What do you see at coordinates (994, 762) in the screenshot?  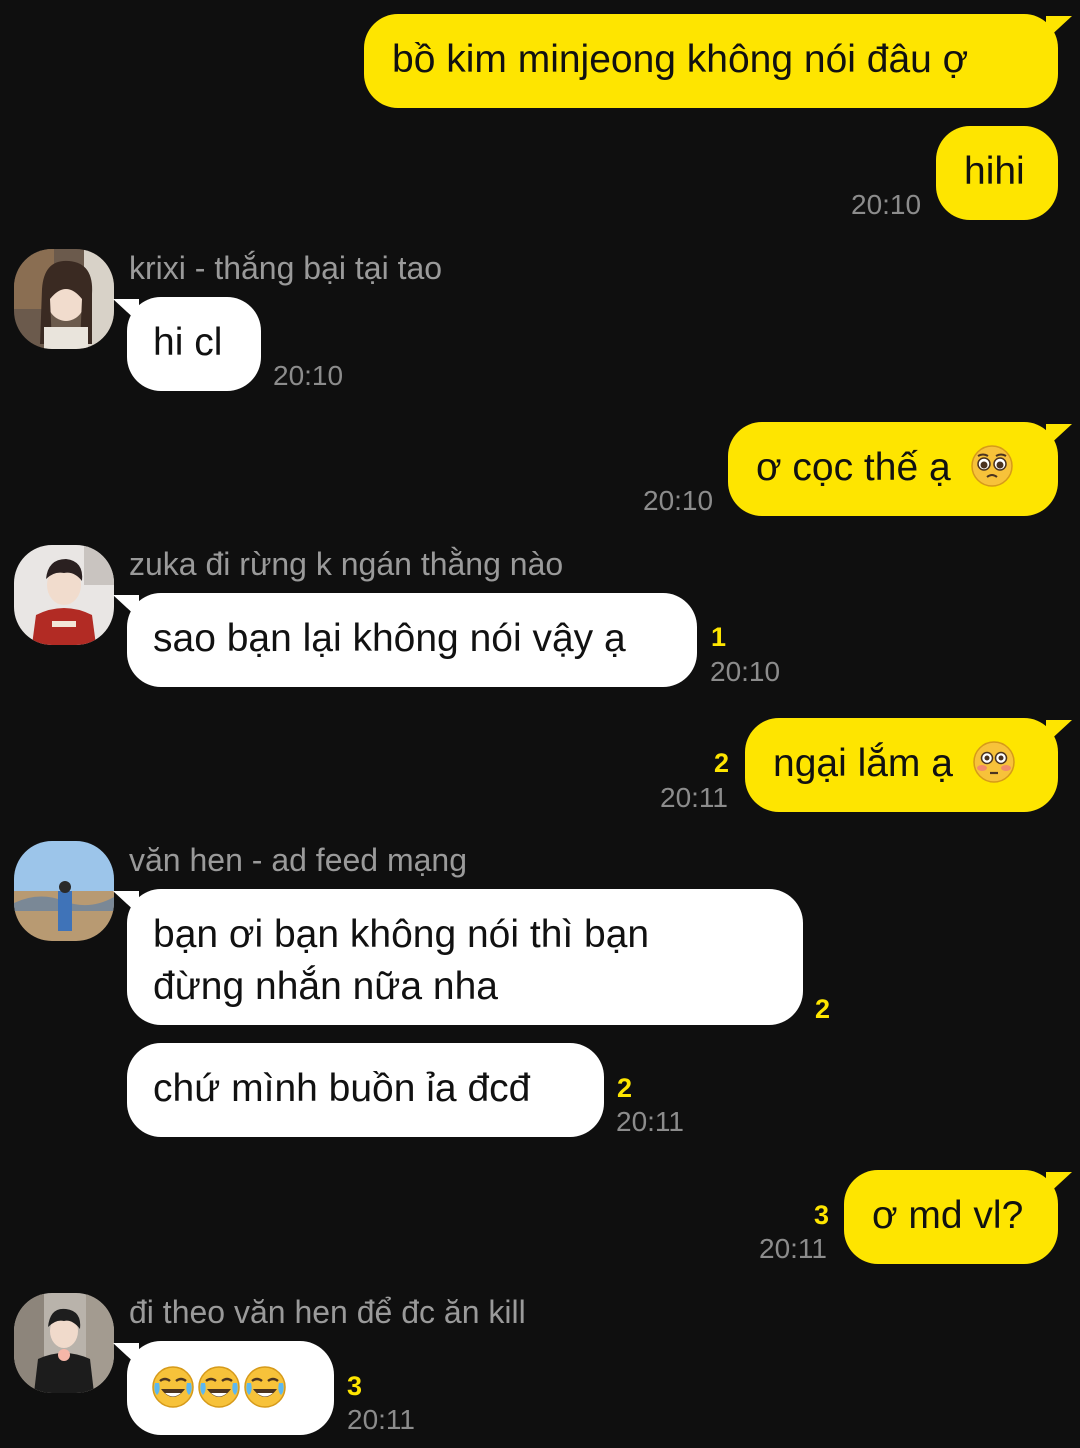 I see `flushed-face-icon` at bounding box center [994, 762].